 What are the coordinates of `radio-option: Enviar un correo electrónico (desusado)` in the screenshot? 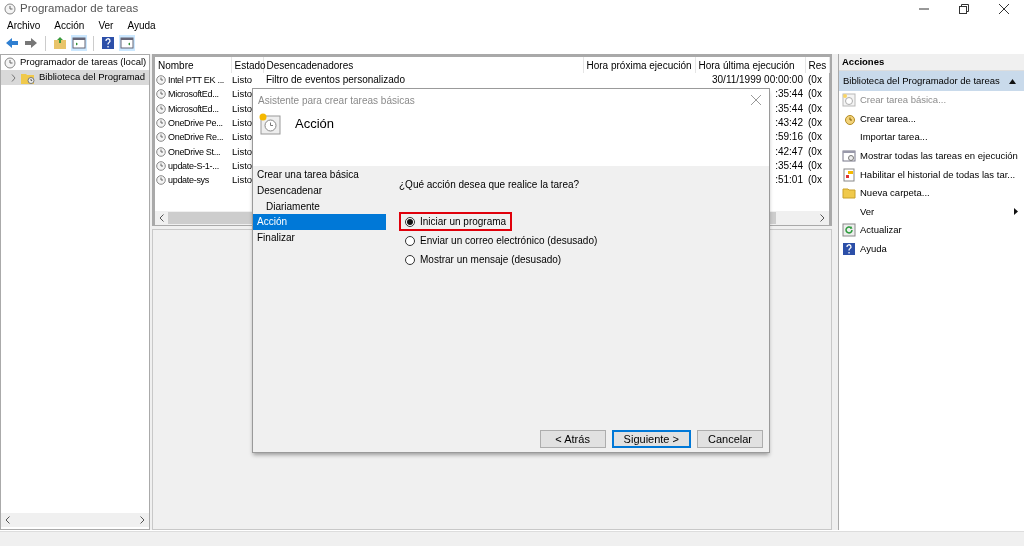 It's located at (501, 240).